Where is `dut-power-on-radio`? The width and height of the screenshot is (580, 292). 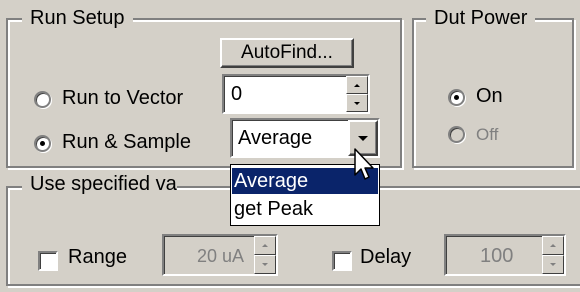
dut-power-on-radio is located at coordinates (456, 97).